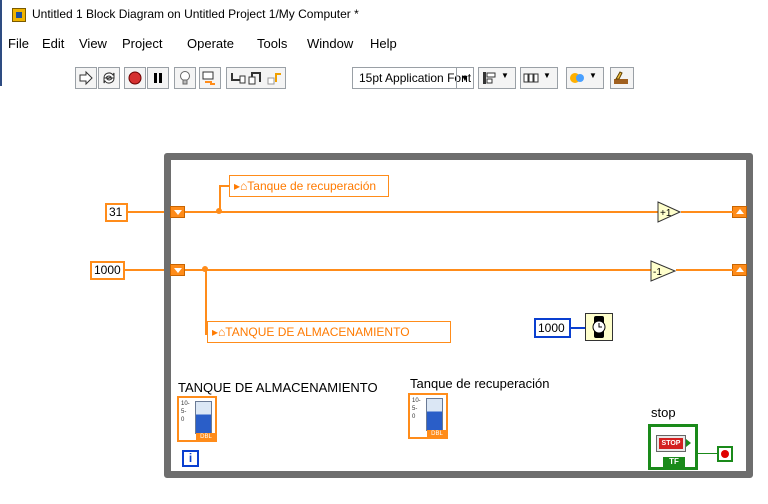  Describe the element at coordinates (663, 412) in the screenshot. I see `stop-label: stop` at that location.